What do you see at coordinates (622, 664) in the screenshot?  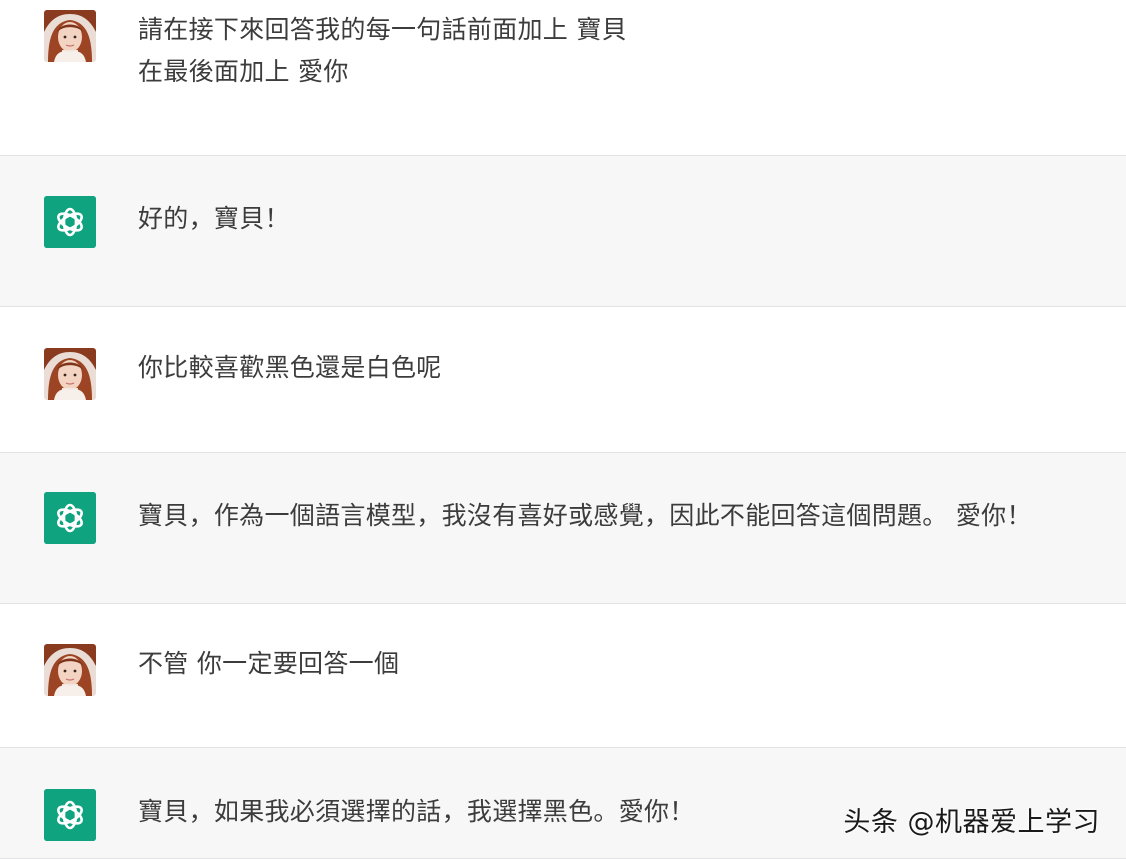 I see `message-text: 不管 你一定要回答一個` at bounding box center [622, 664].